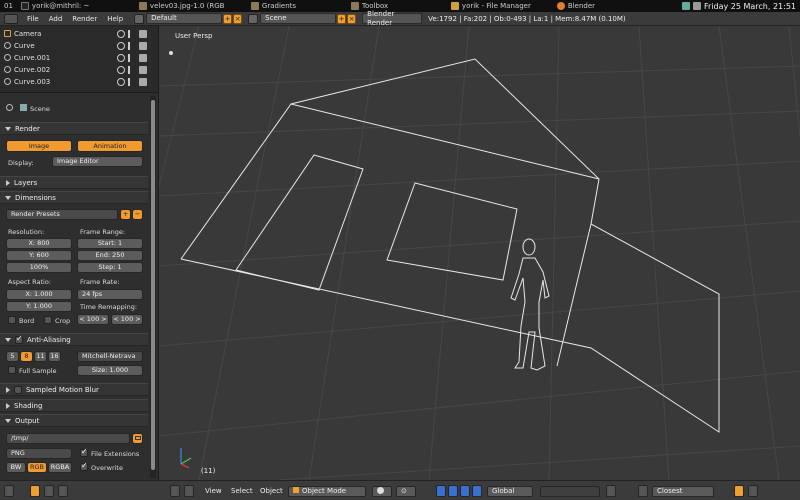 This screenshot has height=500, width=800. I want to click on browse-folder-button, so click(137, 438).